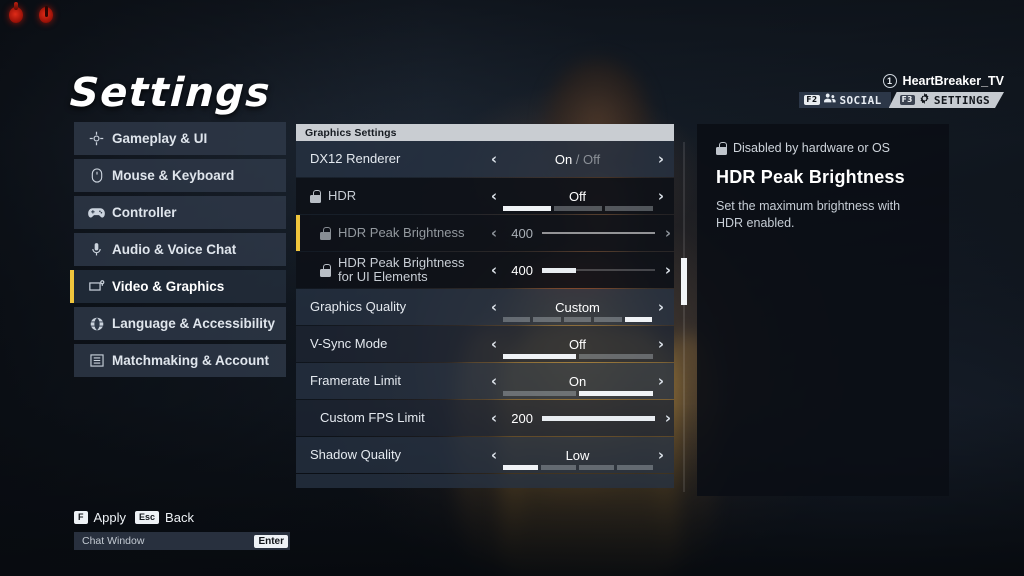  What do you see at coordinates (684, 281) in the screenshot?
I see `settings-scrollbar-thumb` at bounding box center [684, 281].